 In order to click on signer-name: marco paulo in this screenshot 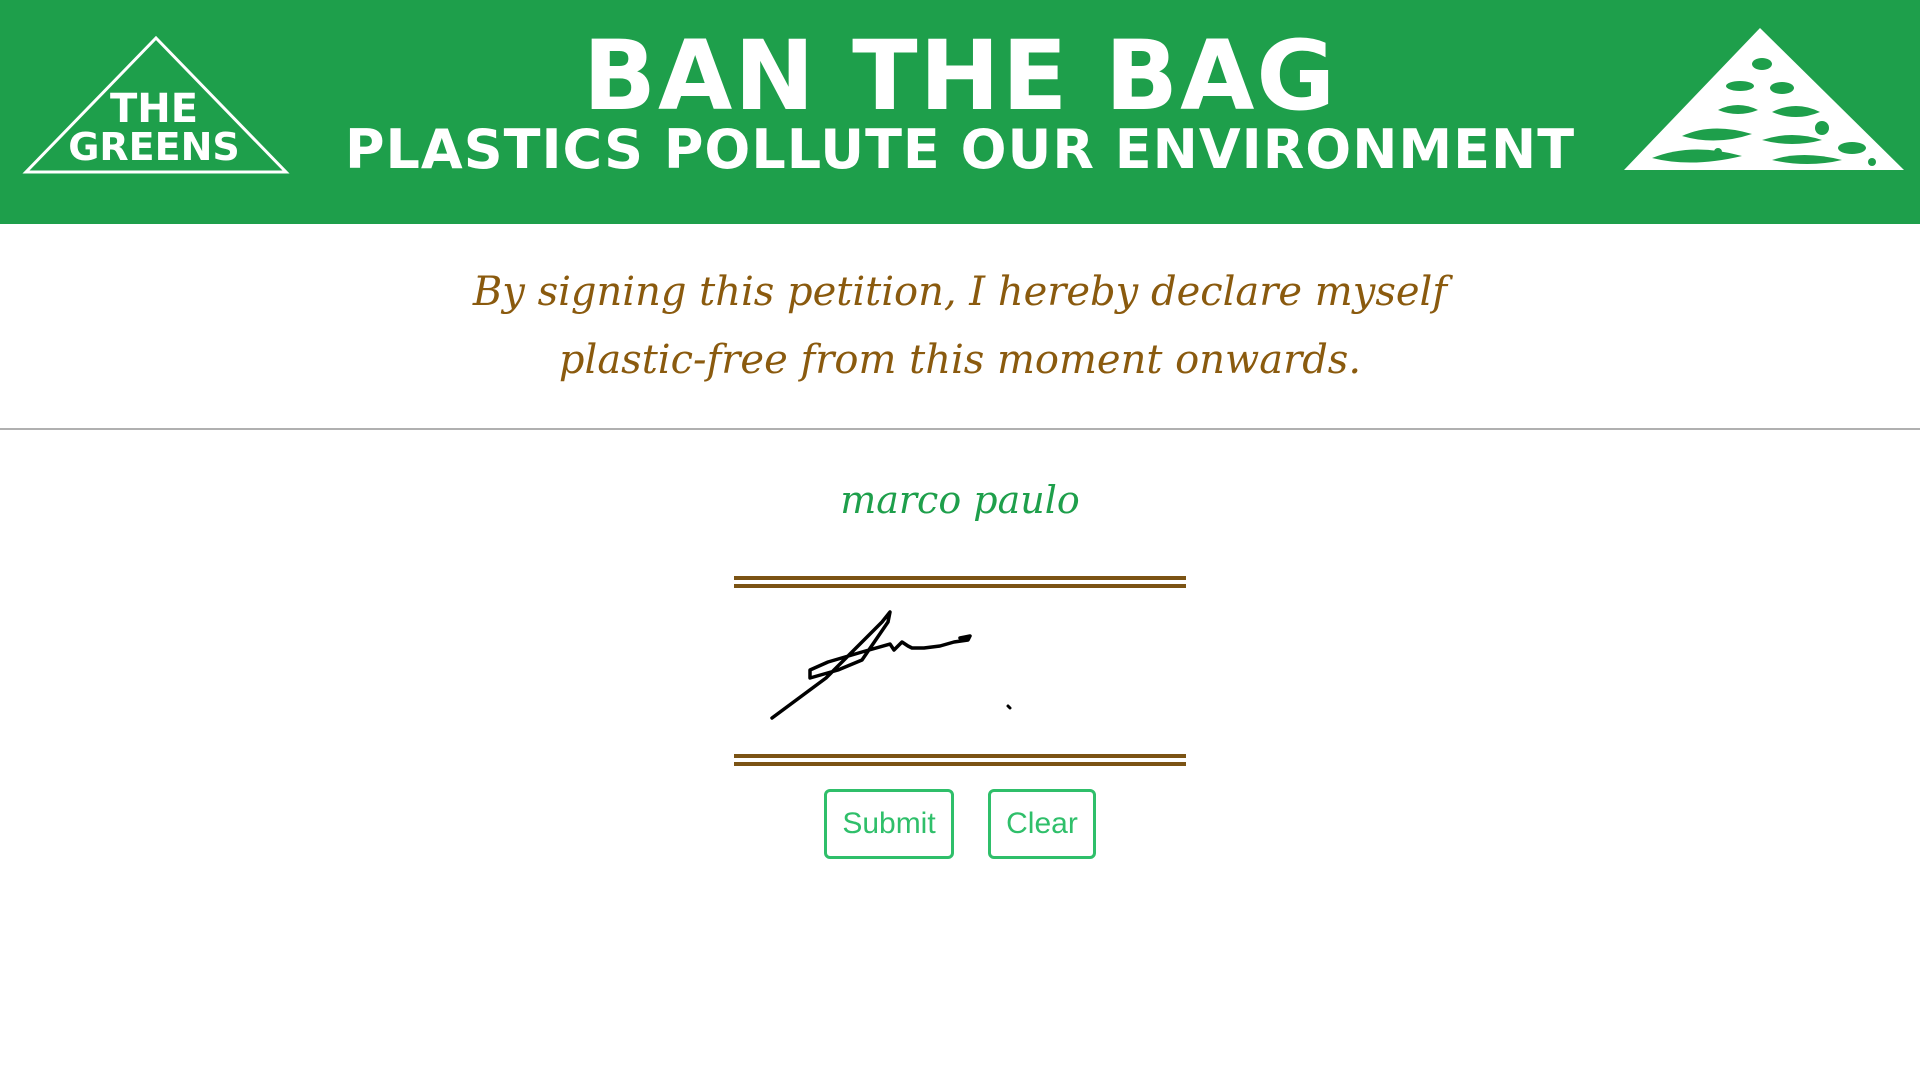, I will do `click(960, 500)`.